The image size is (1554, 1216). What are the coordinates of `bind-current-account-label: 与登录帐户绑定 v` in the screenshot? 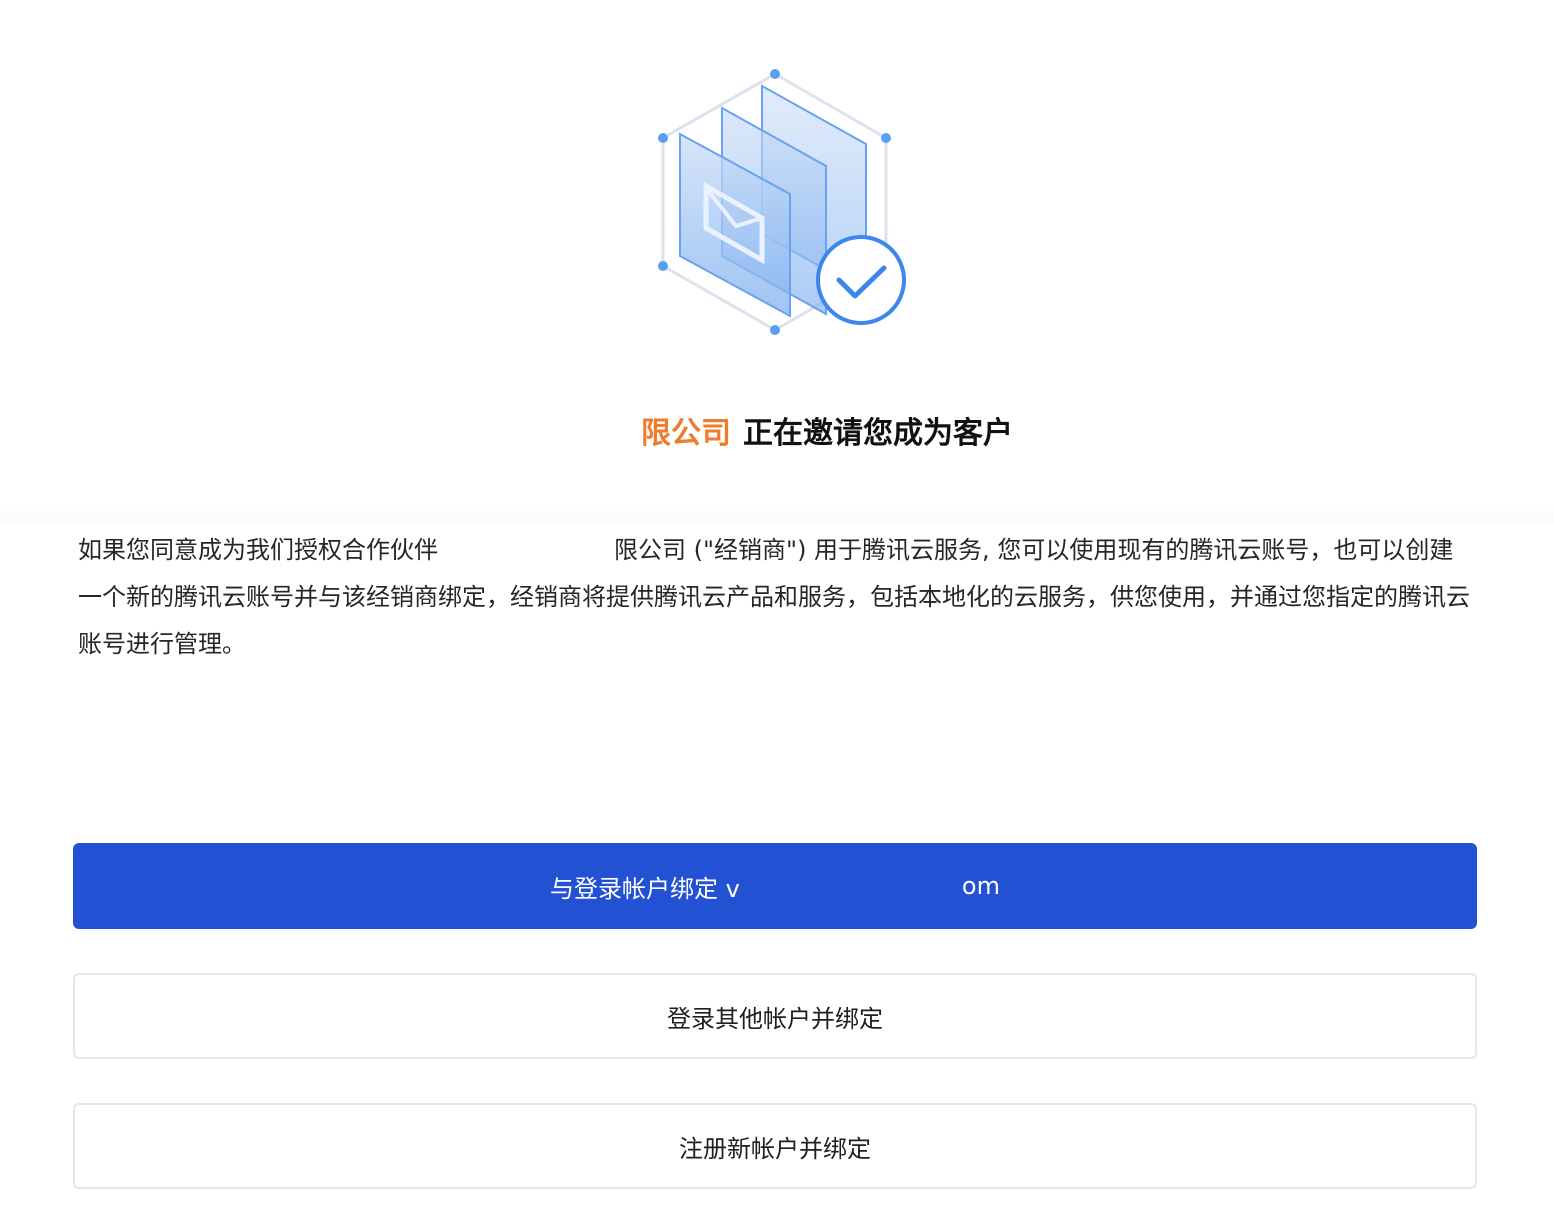 It's located at (645, 888).